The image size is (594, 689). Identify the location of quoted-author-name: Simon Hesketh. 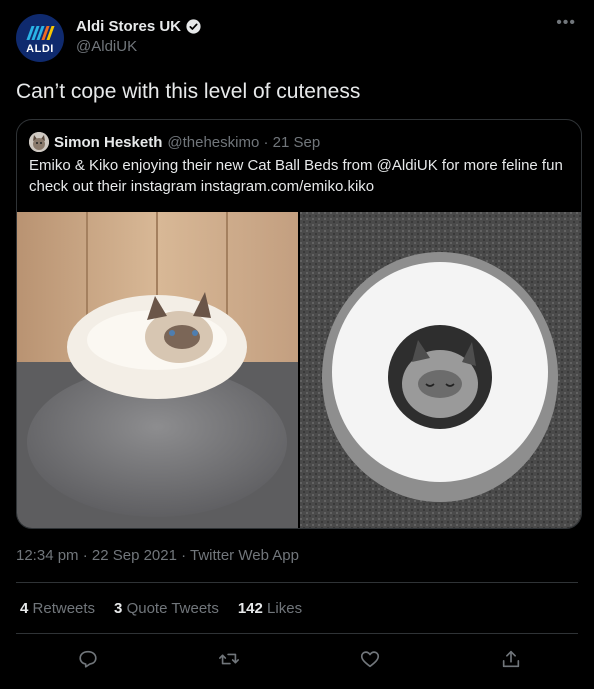
(108, 142).